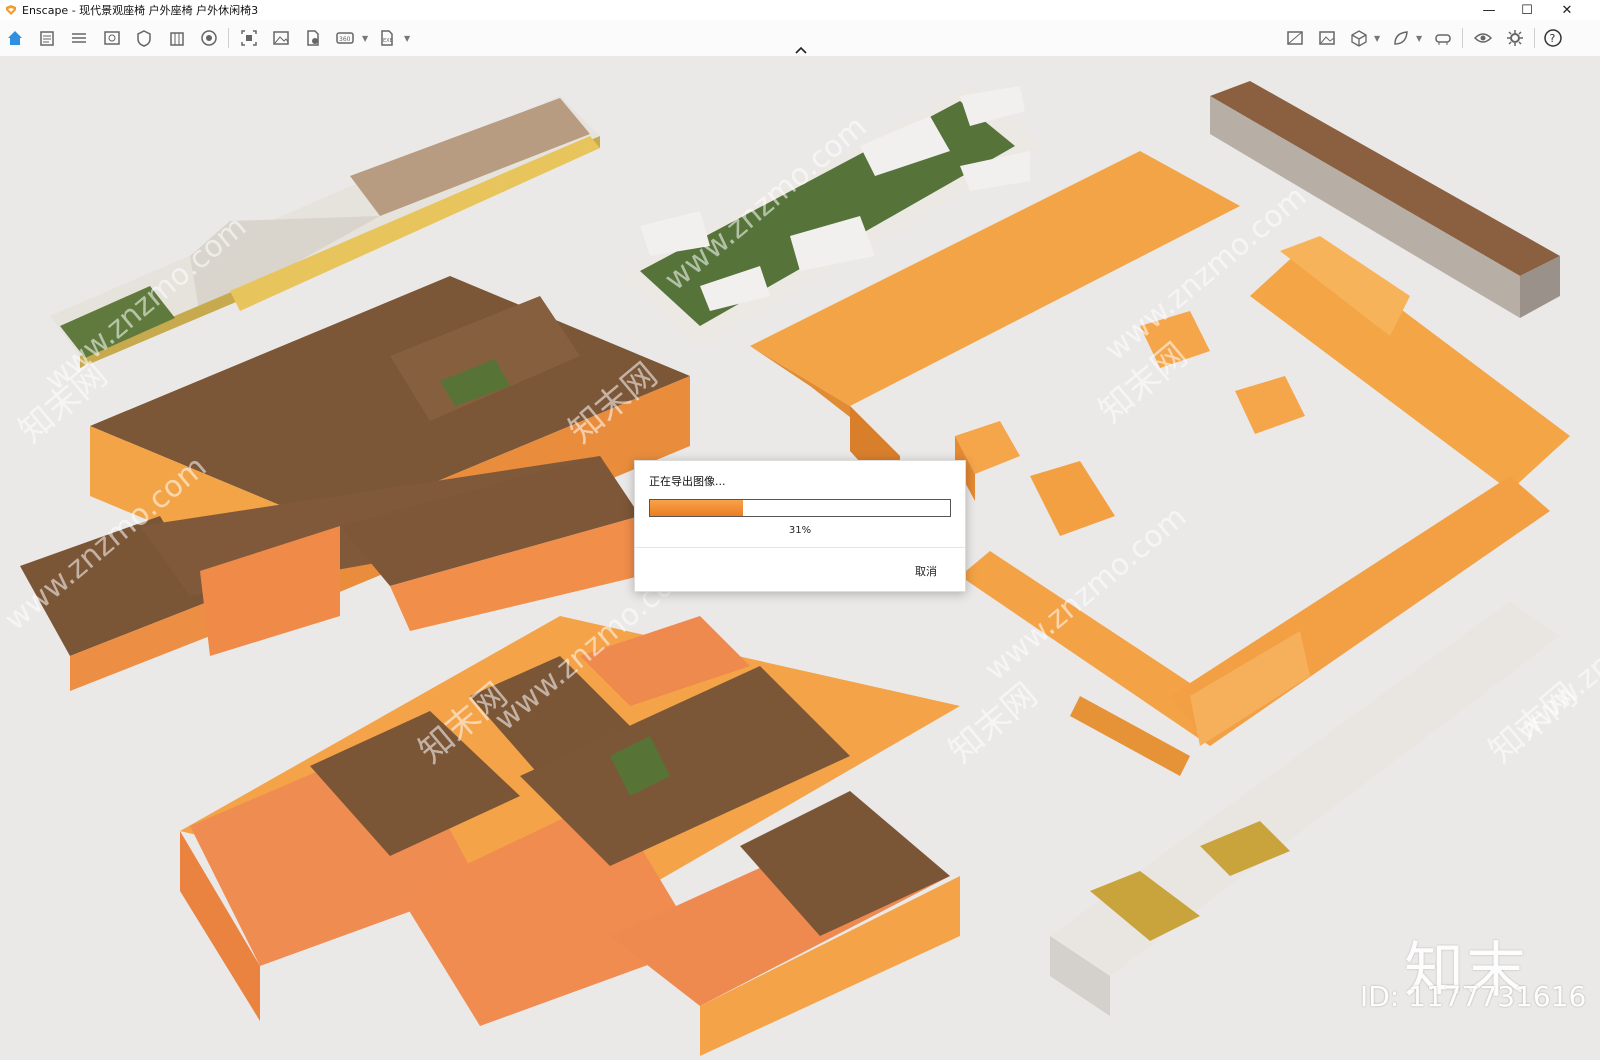 The width and height of the screenshot is (1600, 1060). What do you see at coordinates (11, 10) in the screenshot?
I see `enscape-logo-icon` at bounding box center [11, 10].